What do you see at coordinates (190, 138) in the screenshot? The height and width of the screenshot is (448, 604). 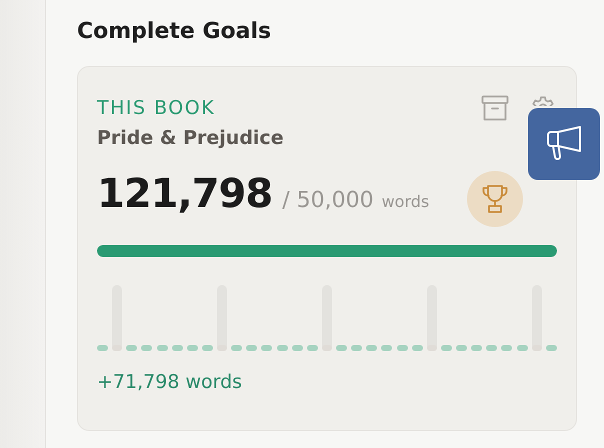 I see `book-title: Pride & Prejudice` at bounding box center [190, 138].